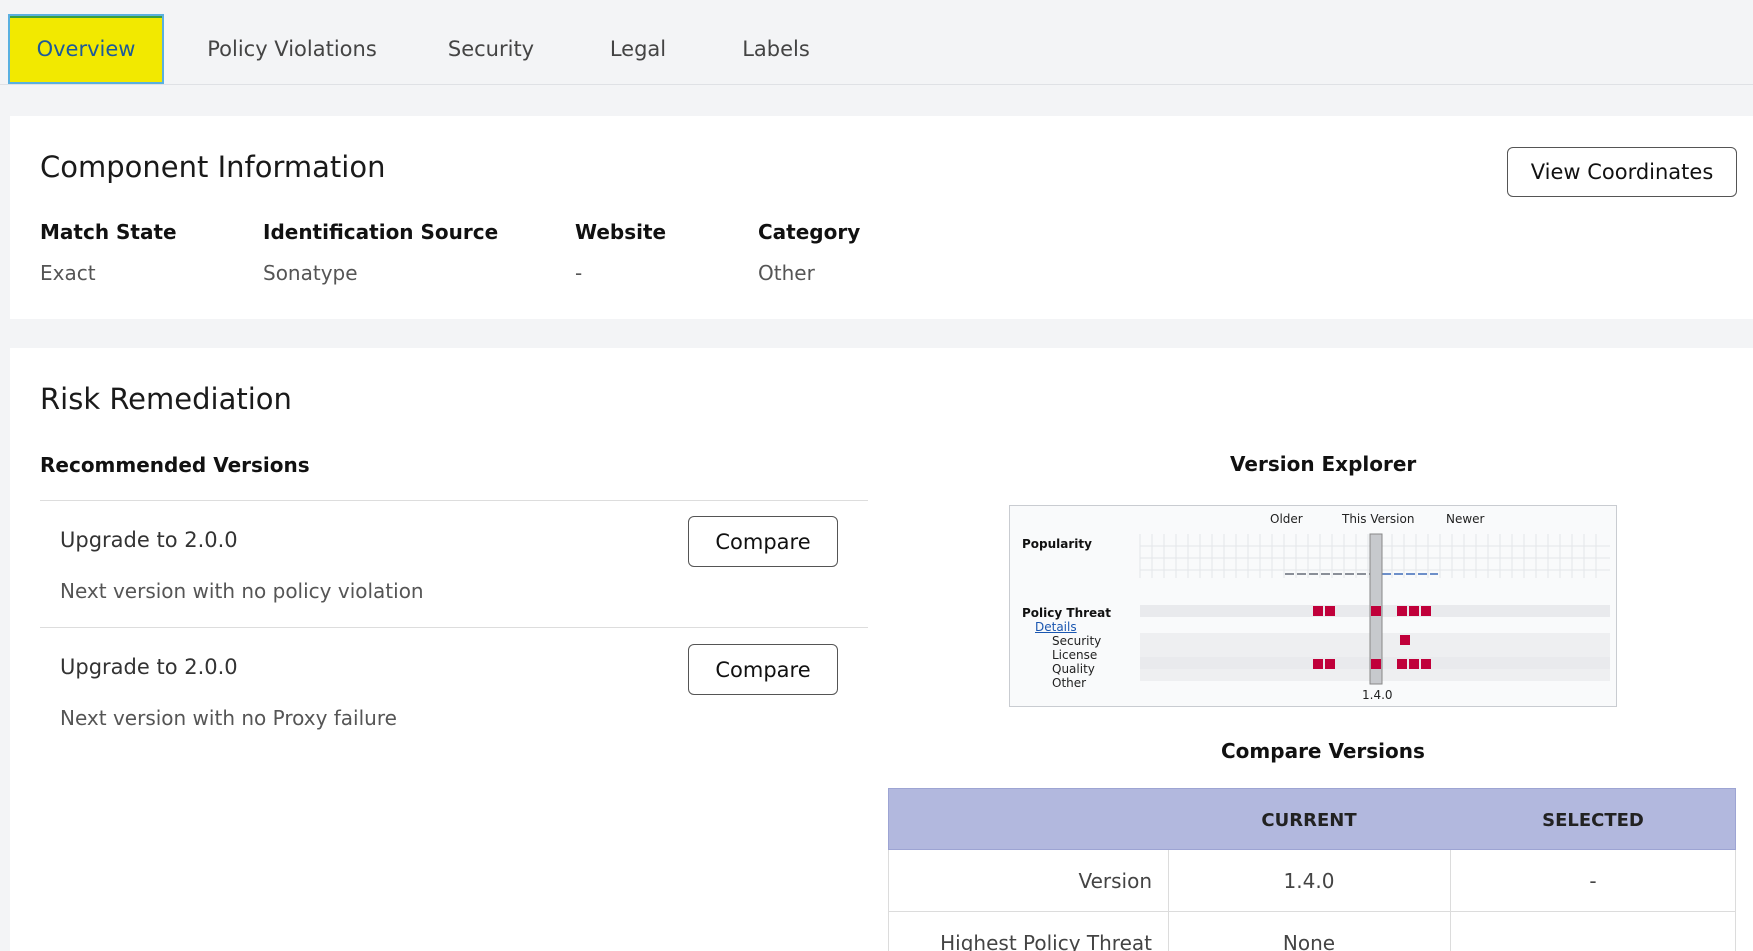  Describe the element at coordinates (1622, 172) in the screenshot. I see `view-coordinates-button: View Coordinates` at that location.